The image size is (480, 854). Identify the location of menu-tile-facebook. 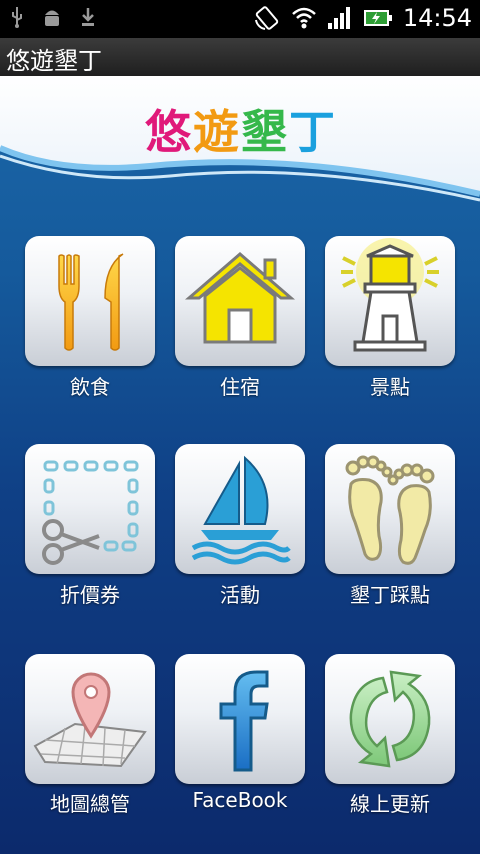
(240, 719).